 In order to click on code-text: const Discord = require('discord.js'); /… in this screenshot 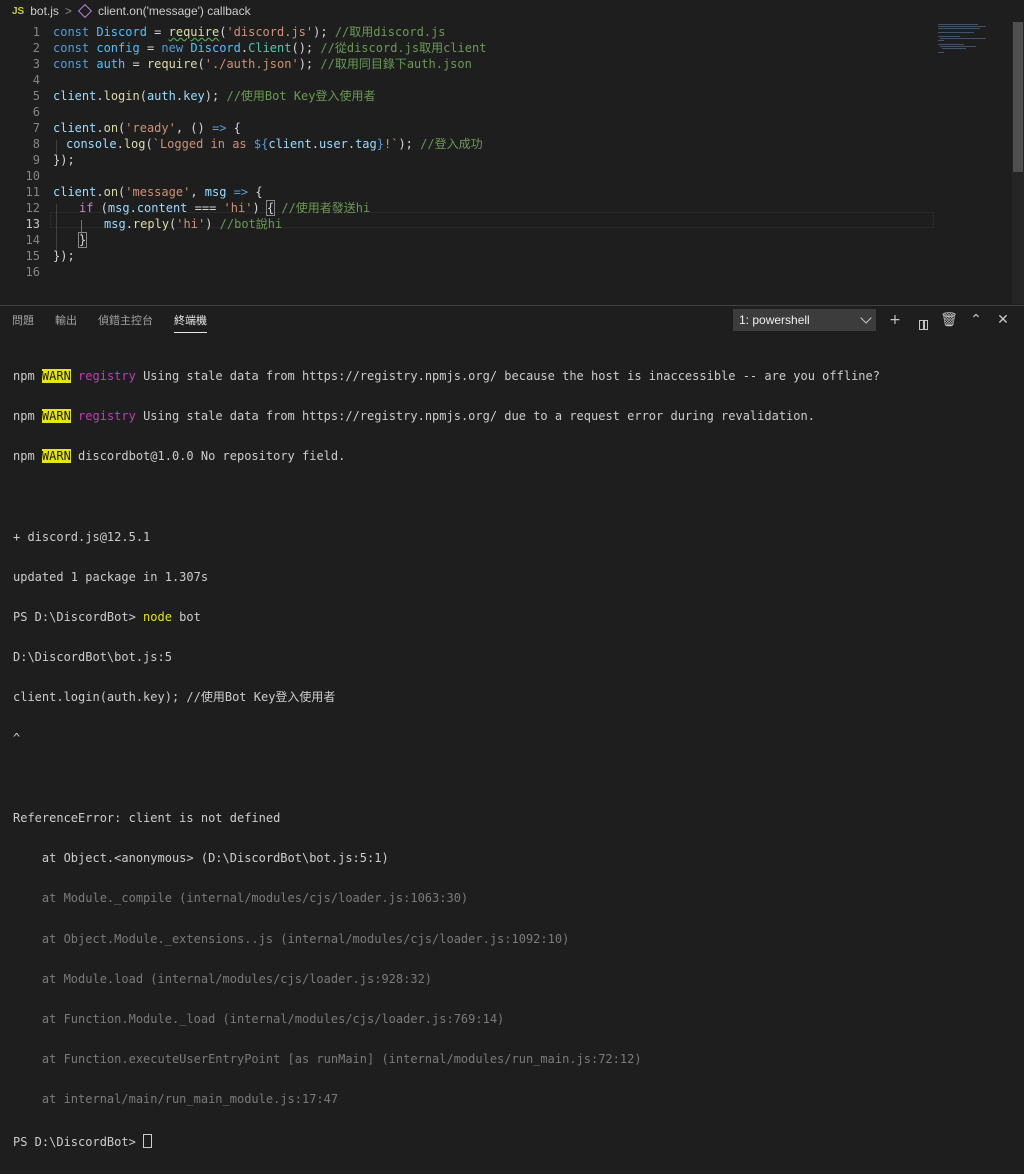, I will do `click(249, 32)`.